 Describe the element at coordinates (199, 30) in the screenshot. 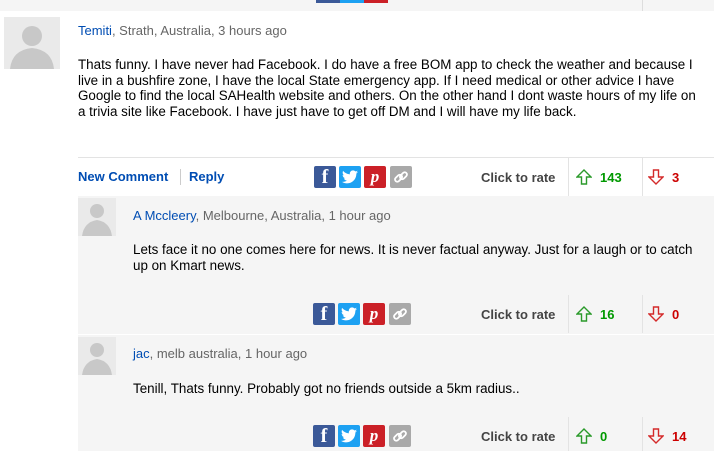

I see `author-meta: , Strath, Australia, 3 hours ago` at that location.